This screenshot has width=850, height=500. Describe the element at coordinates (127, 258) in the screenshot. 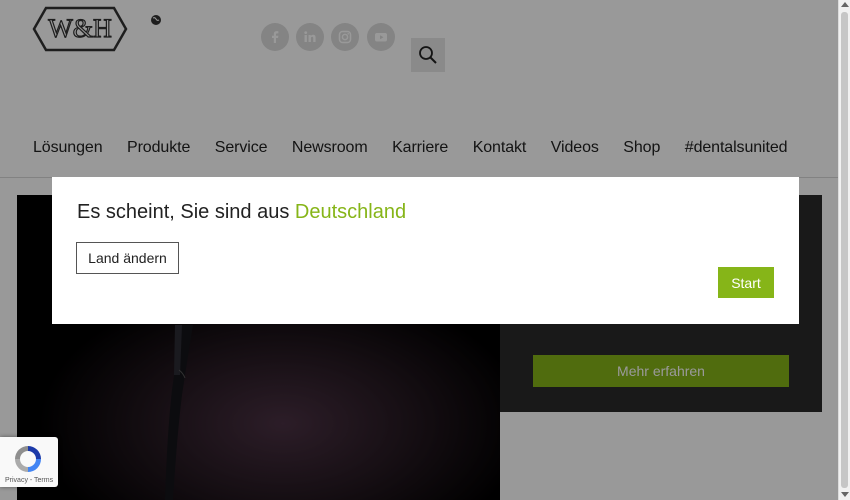

I see `change-country-button: Land ändern` at that location.